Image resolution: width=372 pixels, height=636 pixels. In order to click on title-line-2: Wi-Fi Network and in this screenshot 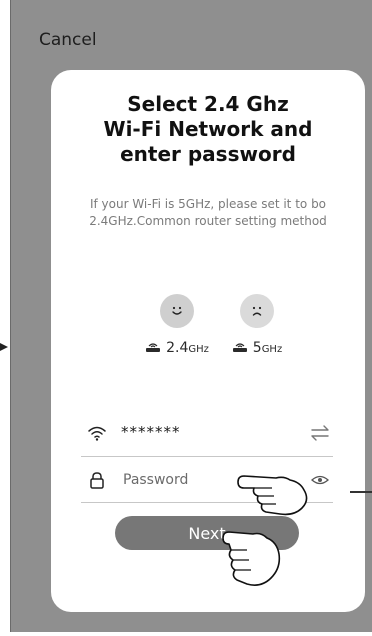, I will do `click(208, 129)`.